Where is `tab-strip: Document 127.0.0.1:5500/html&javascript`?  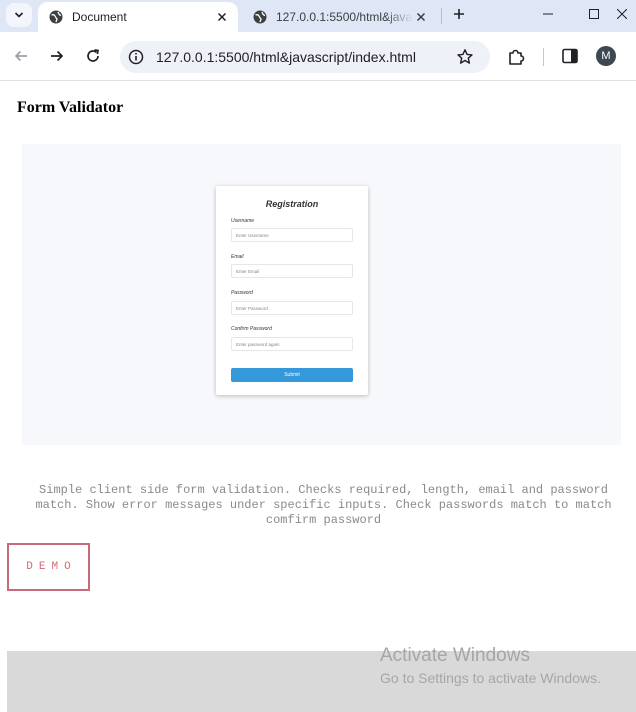
tab-strip: Document 127.0.0.1:5500/html&javascript is located at coordinates (318, 16).